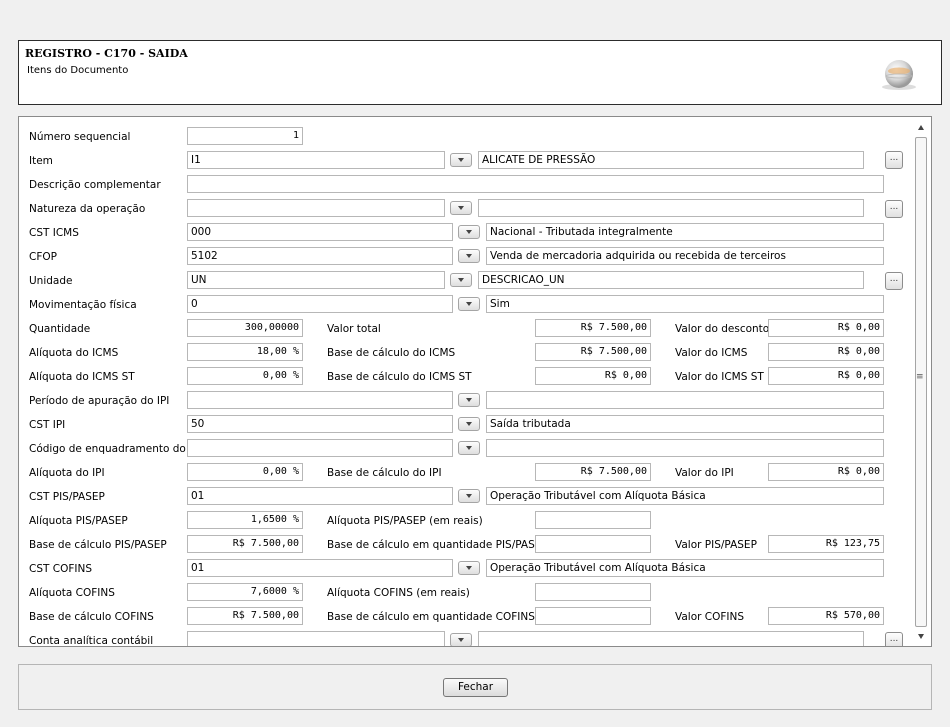 The height and width of the screenshot is (727, 950). What do you see at coordinates (60, 329) in the screenshot?
I see `label-quantidade: Quantidade` at bounding box center [60, 329].